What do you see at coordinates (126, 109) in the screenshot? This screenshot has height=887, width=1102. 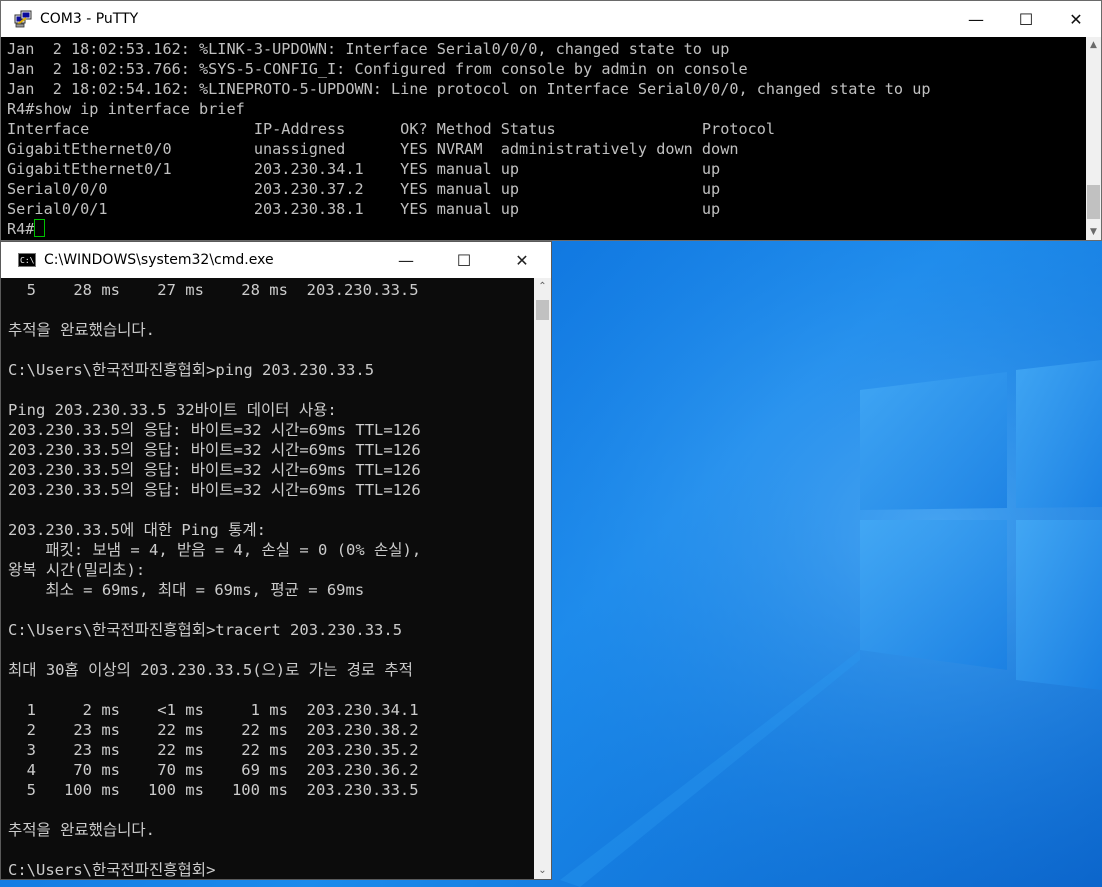 I see `terminal-line: R4#show ip interface brief` at bounding box center [126, 109].